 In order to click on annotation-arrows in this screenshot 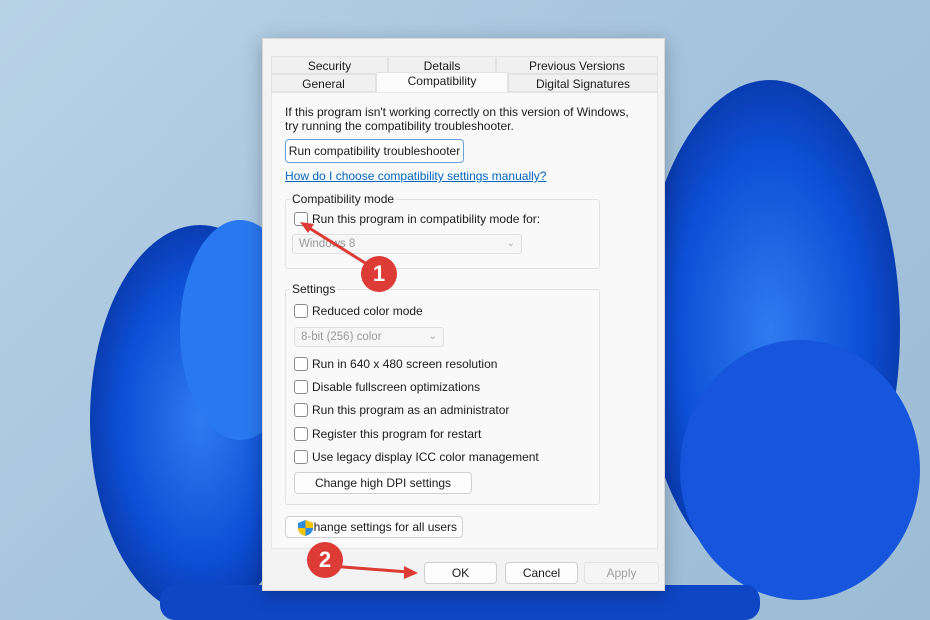, I will do `click(359, 400)`.